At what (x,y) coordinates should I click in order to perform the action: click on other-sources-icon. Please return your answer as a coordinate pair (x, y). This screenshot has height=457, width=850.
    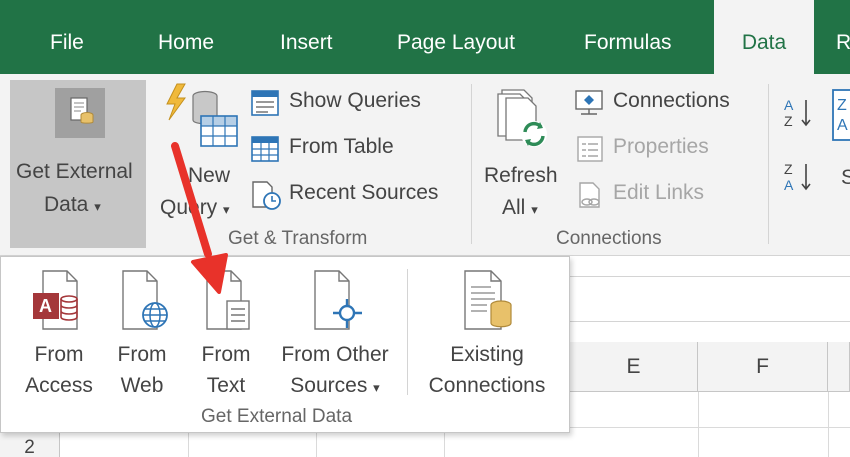
    Looking at the image, I should click on (338, 300).